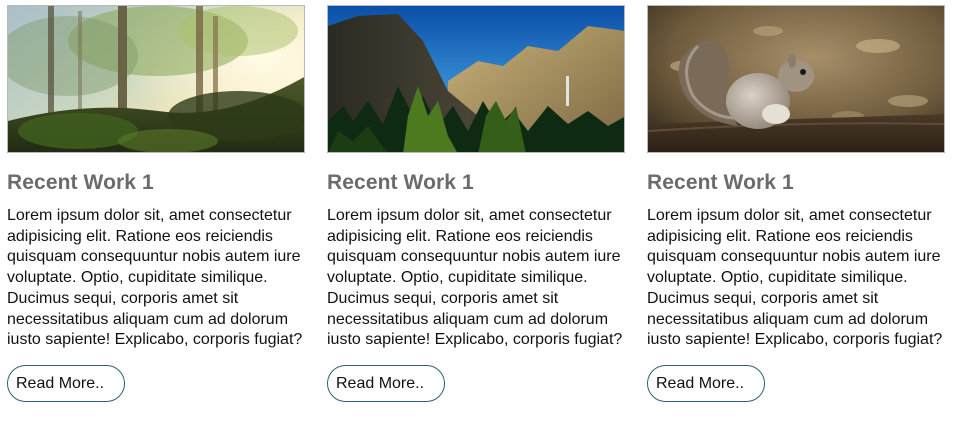  What do you see at coordinates (476, 79) in the screenshot?
I see `mountain-valley-image` at bounding box center [476, 79].